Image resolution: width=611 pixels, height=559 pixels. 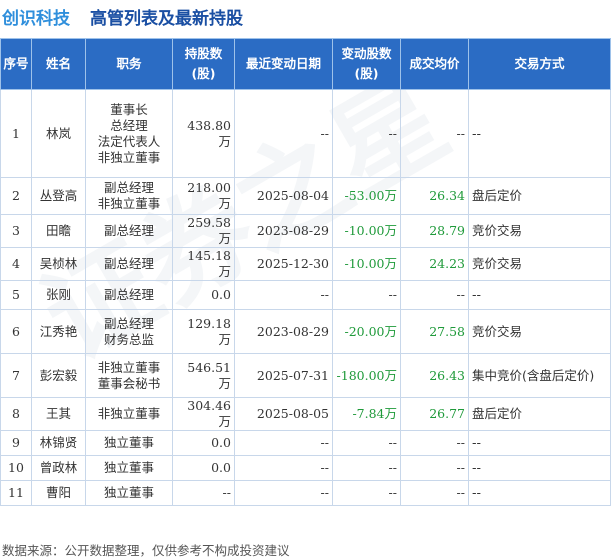 I want to click on table-row: 3 田瞻 副总经理 259.58万 2023-08-29 -10.00万 28.79 竞价交易, so click(x=305, y=231).